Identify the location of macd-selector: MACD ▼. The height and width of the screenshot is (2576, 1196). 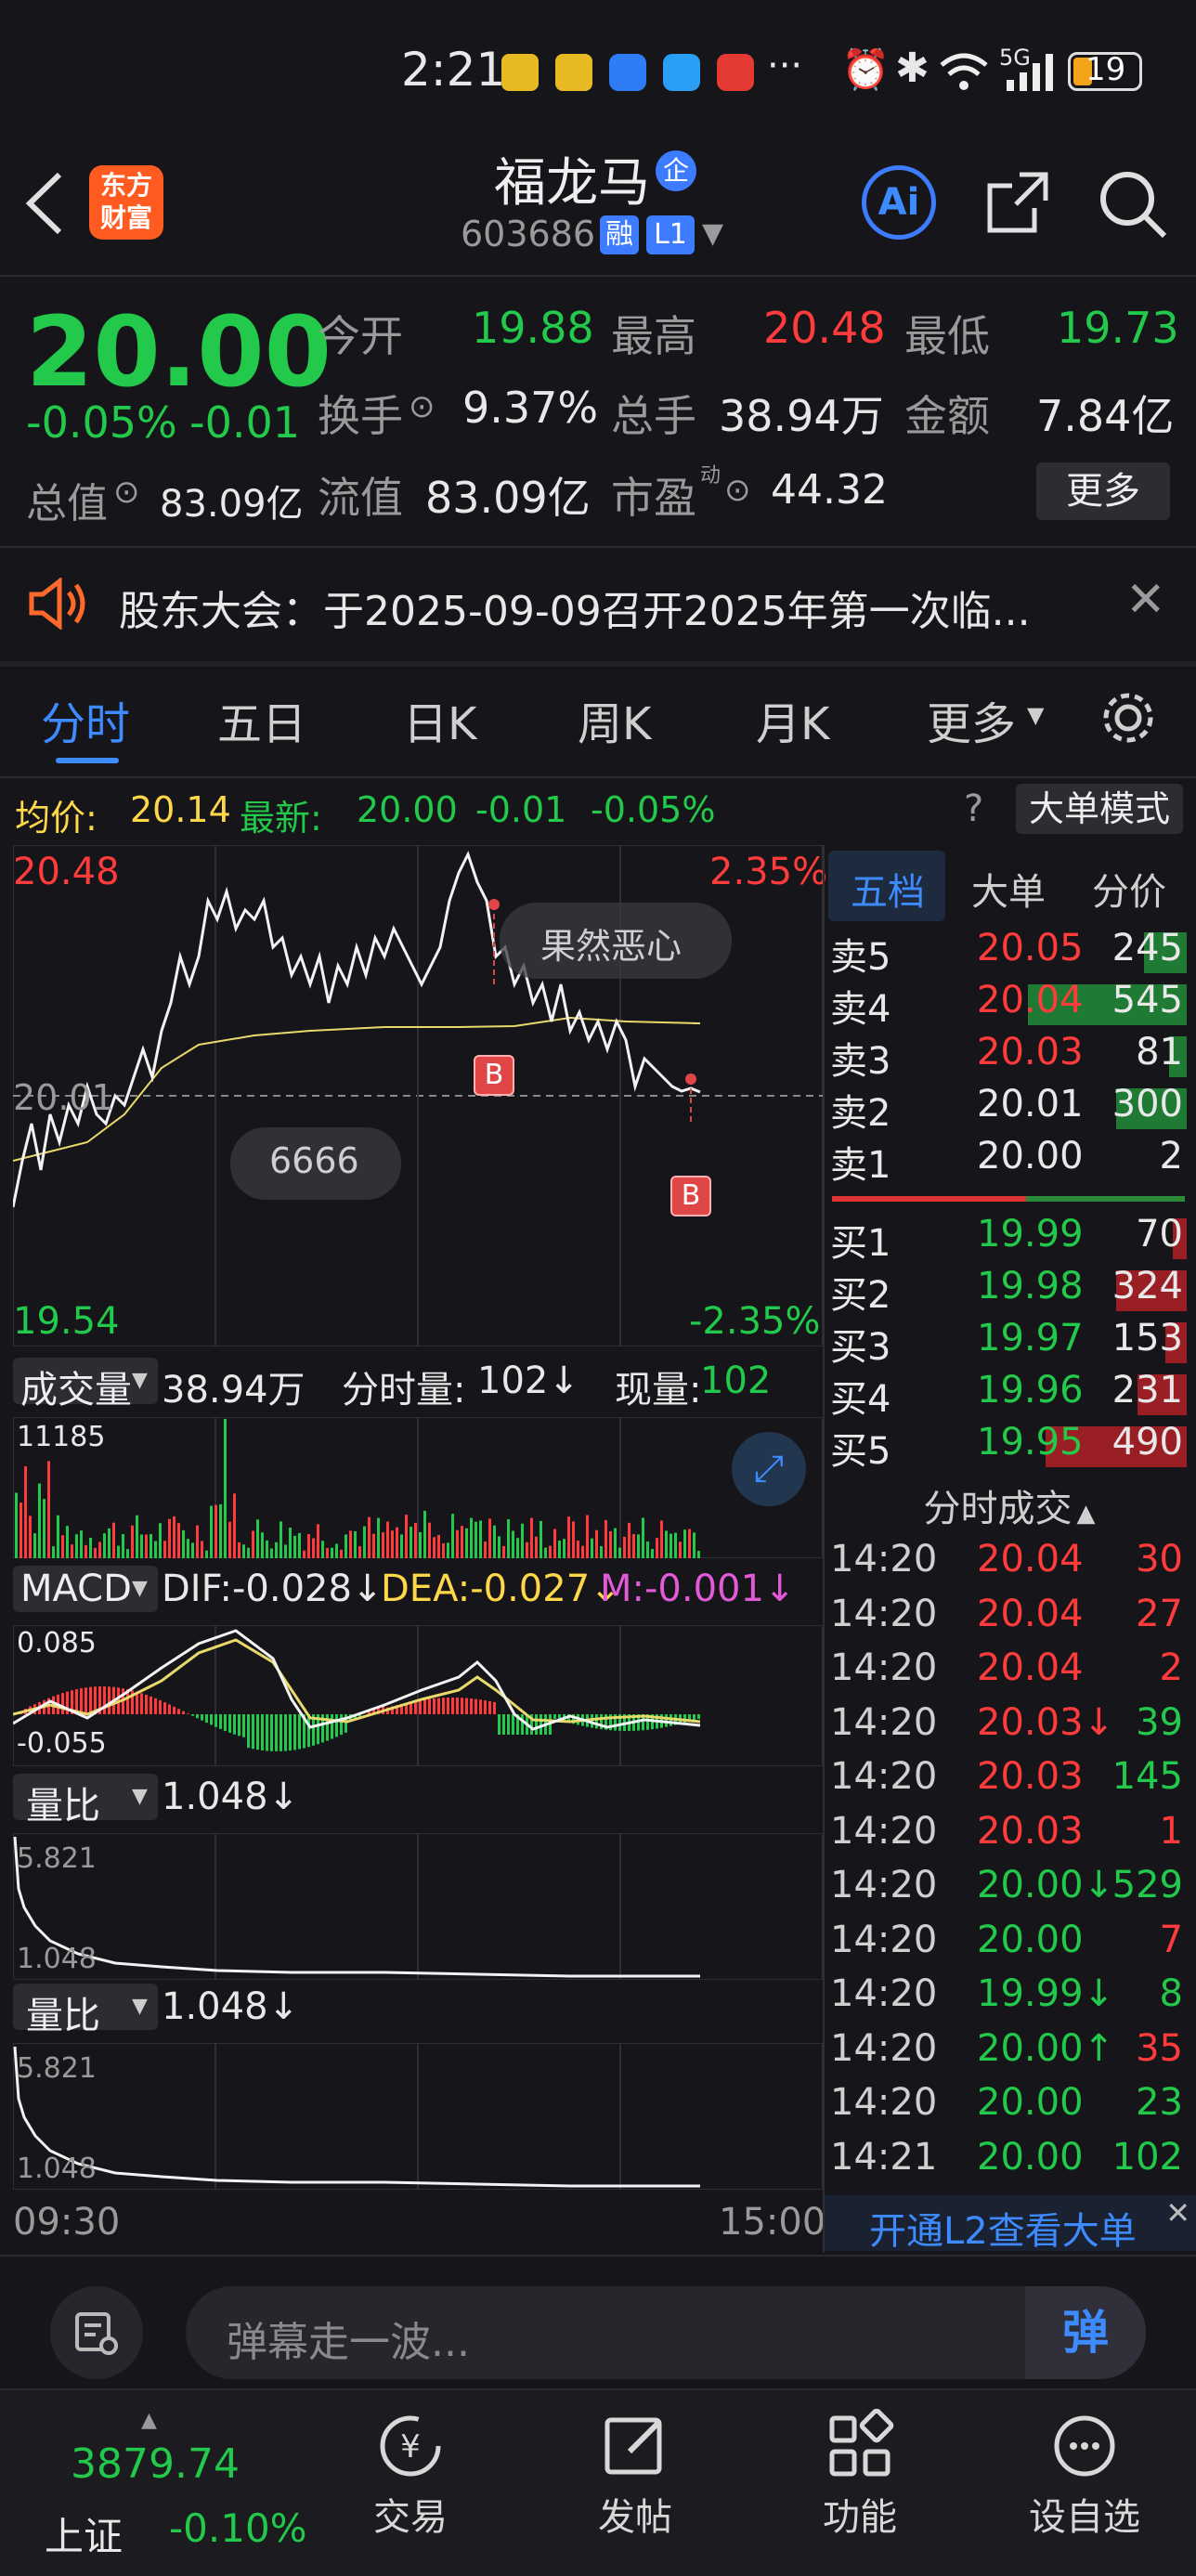
(85, 1589).